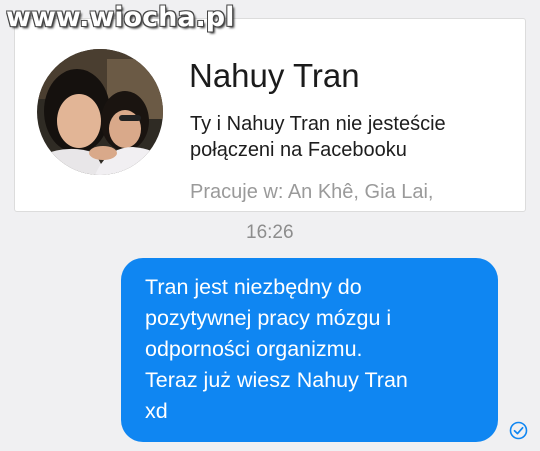 The image size is (540, 451). What do you see at coordinates (156, 411) in the screenshot?
I see `message-line: xd` at bounding box center [156, 411].